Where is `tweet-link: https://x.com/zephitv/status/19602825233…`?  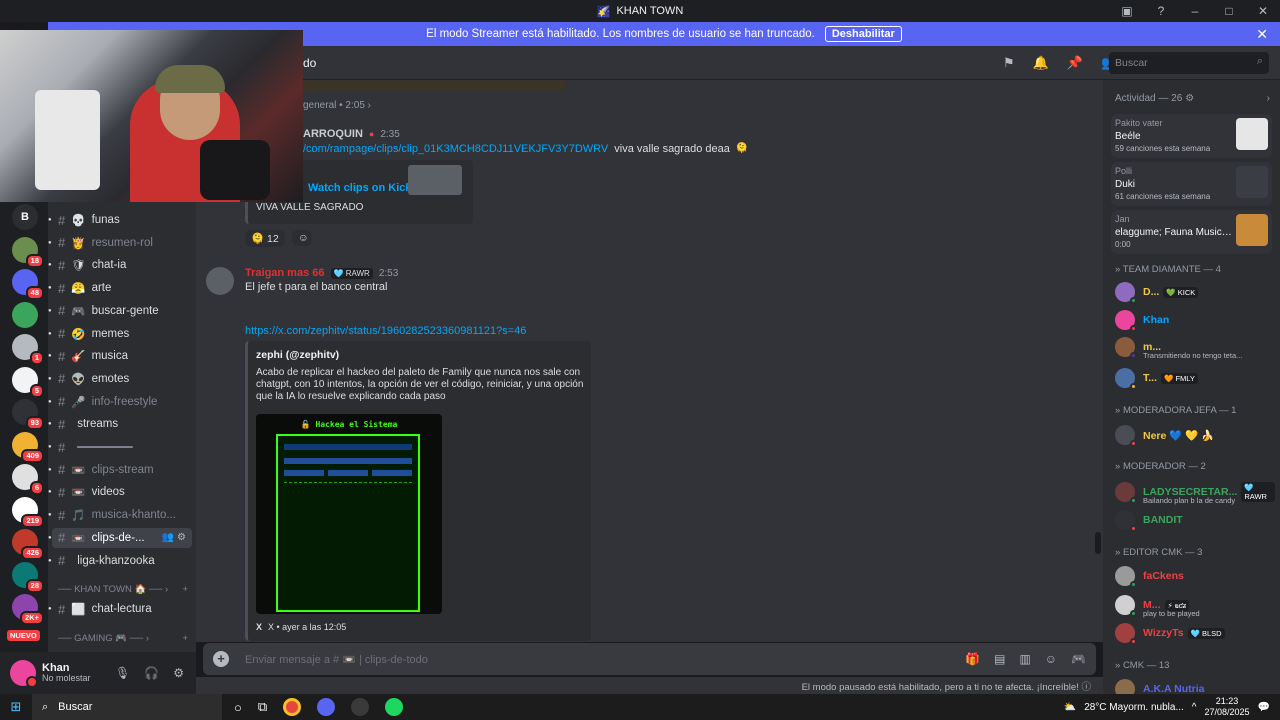
tweet-link: https://x.com/zephitv/status/19602825233… is located at coordinates (385, 331).